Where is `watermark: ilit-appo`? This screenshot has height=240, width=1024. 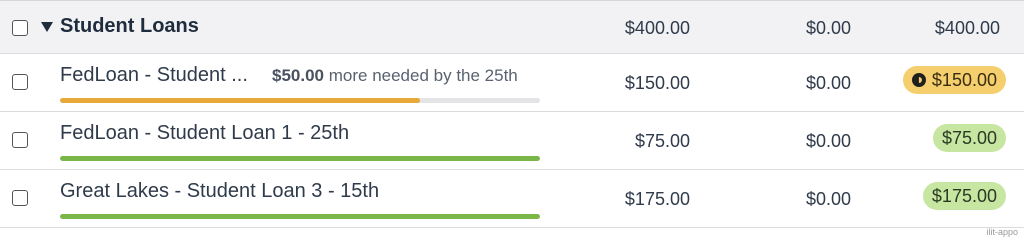 watermark: ilit-appo is located at coordinates (1002, 232).